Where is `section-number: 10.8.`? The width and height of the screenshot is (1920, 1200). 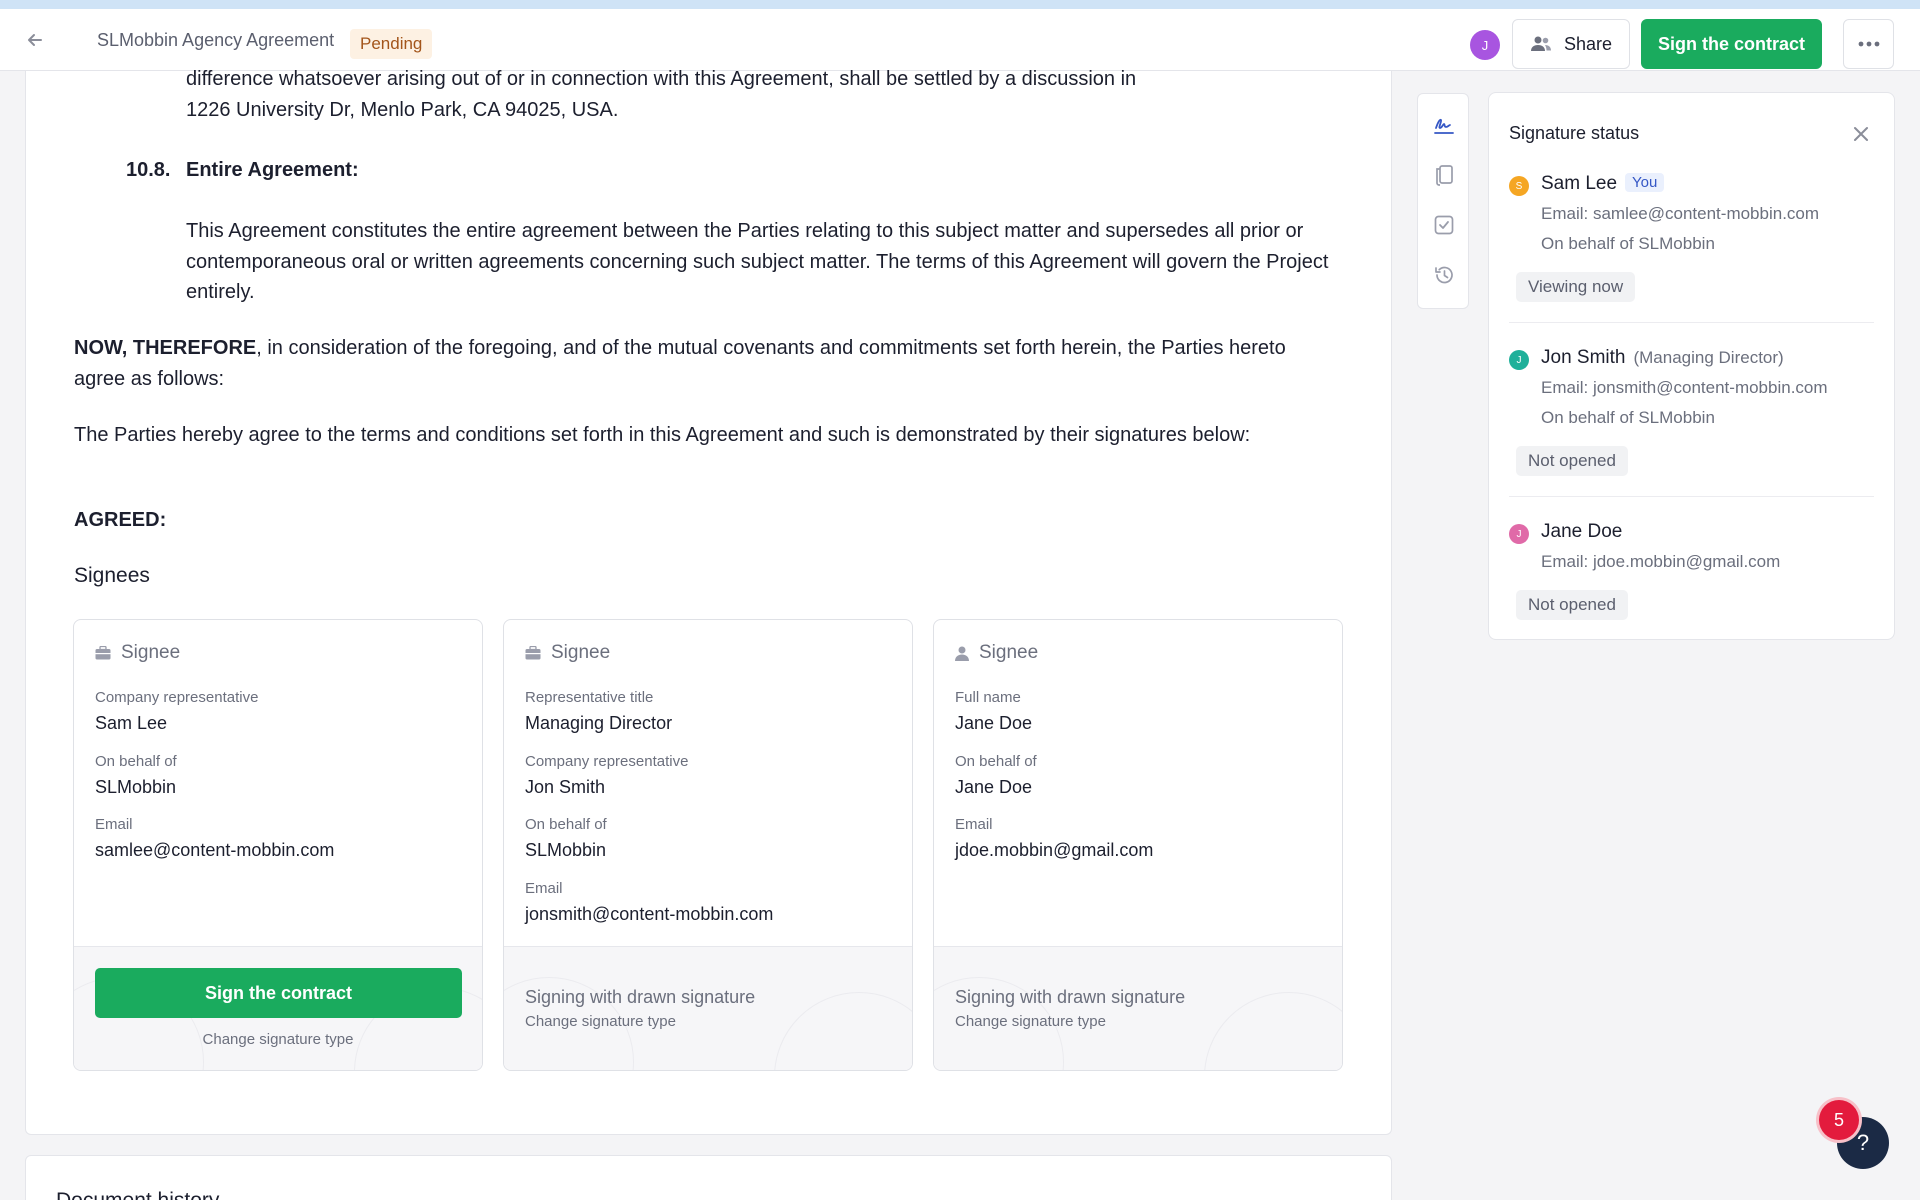
section-number: 10.8. is located at coordinates (148, 170).